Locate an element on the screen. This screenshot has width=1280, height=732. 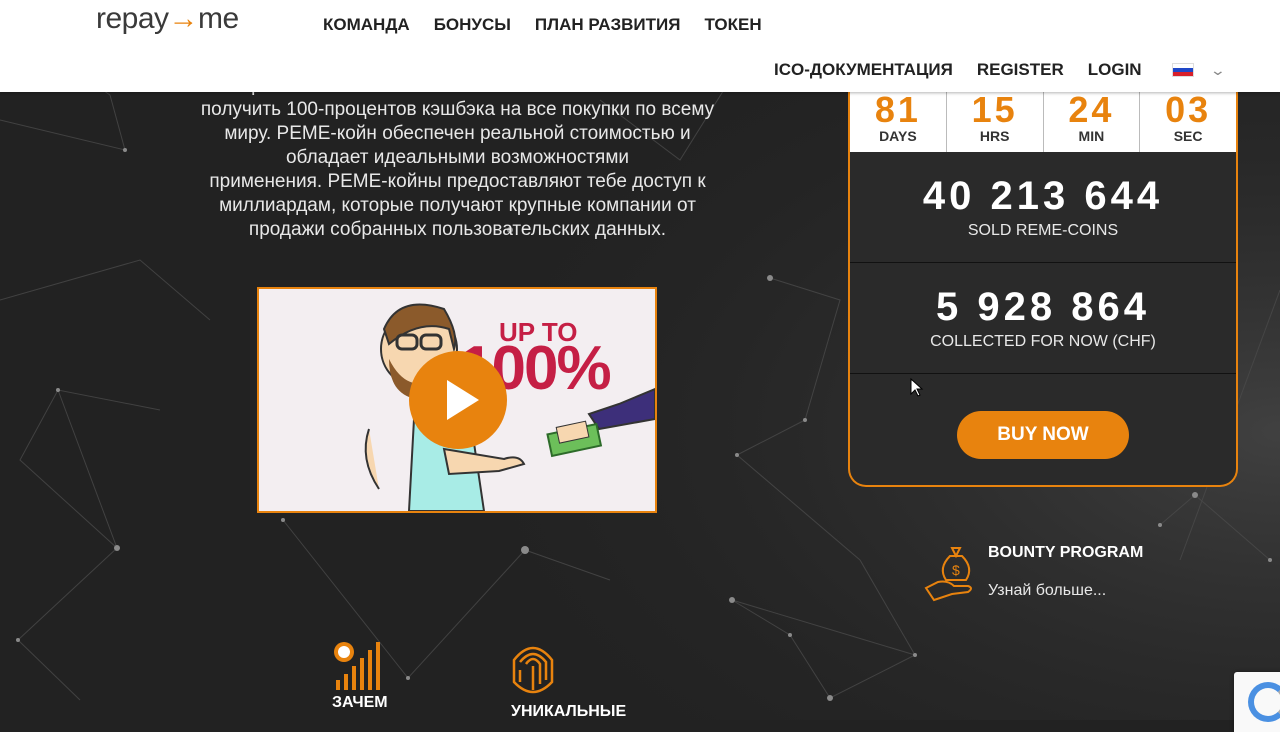
countdown-value: 24 is located at coordinates (1091, 109).